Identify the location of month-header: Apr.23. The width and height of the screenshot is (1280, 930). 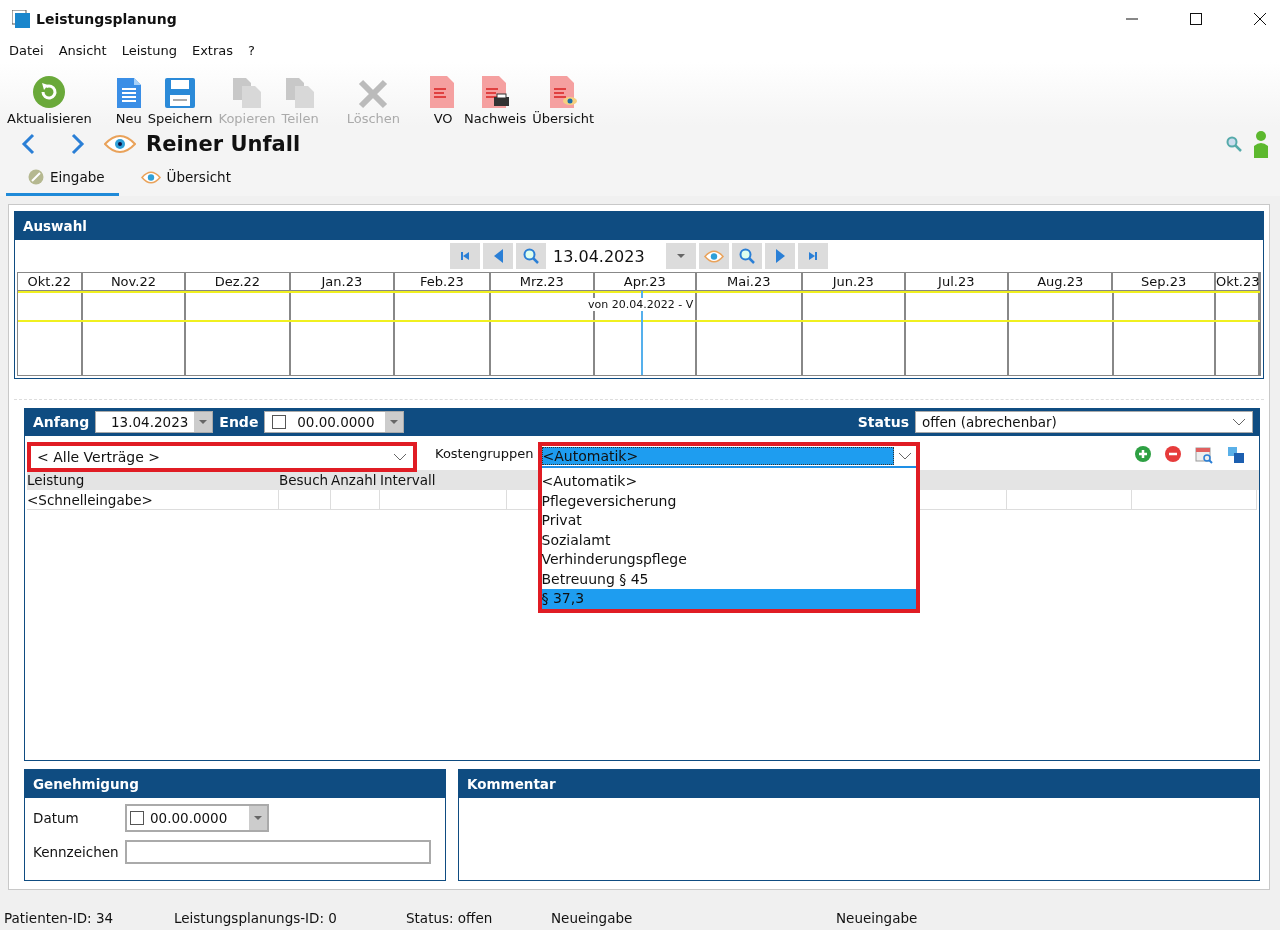
(646, 282).